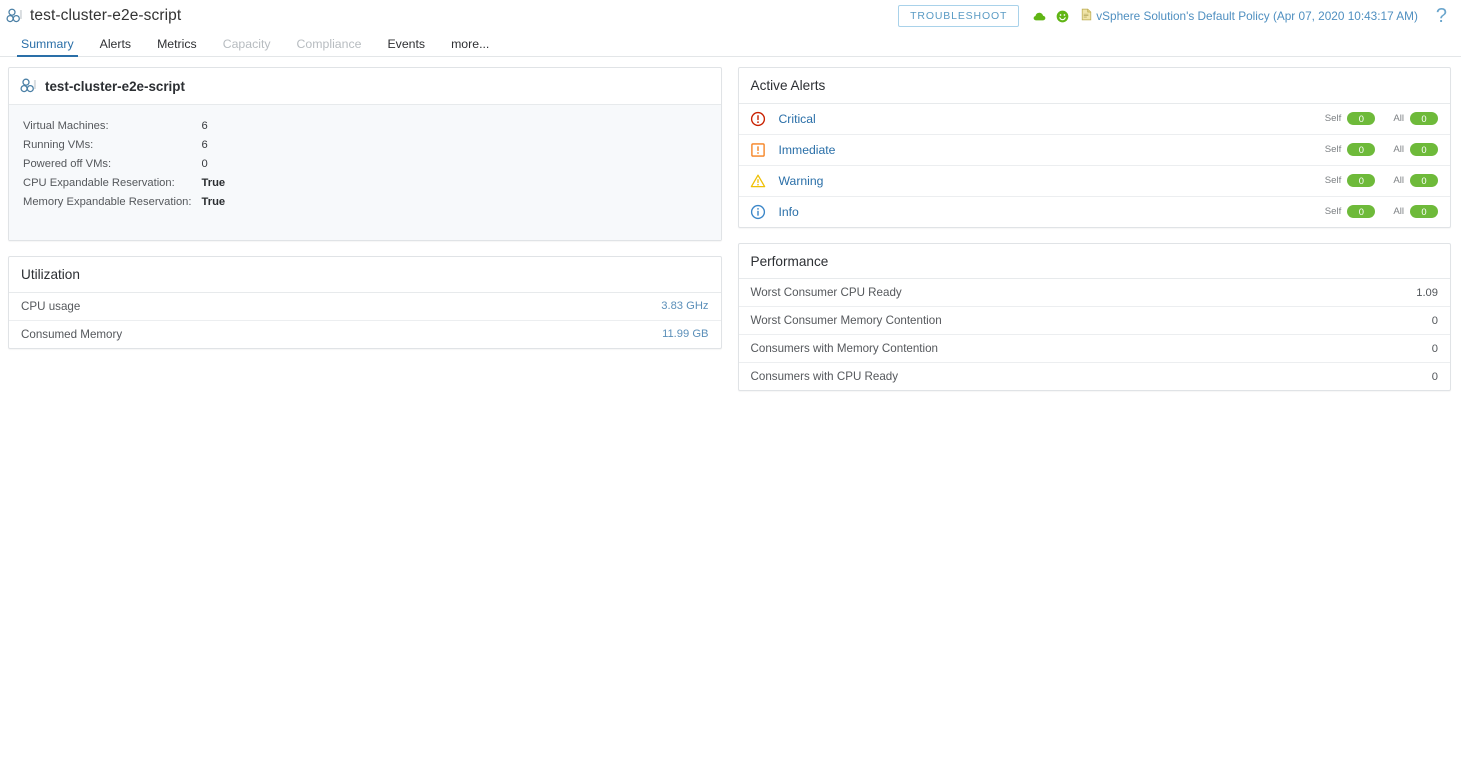  I want to click on metric-value: 1.09, so click(1427, 292).